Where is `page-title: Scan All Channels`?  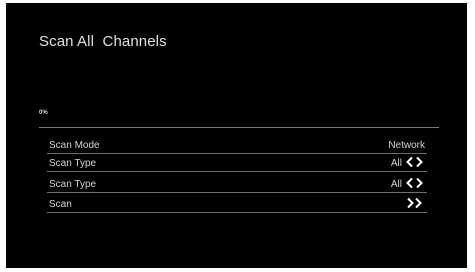
page-title: Scan All Channels is located at coordinates (103, 41).